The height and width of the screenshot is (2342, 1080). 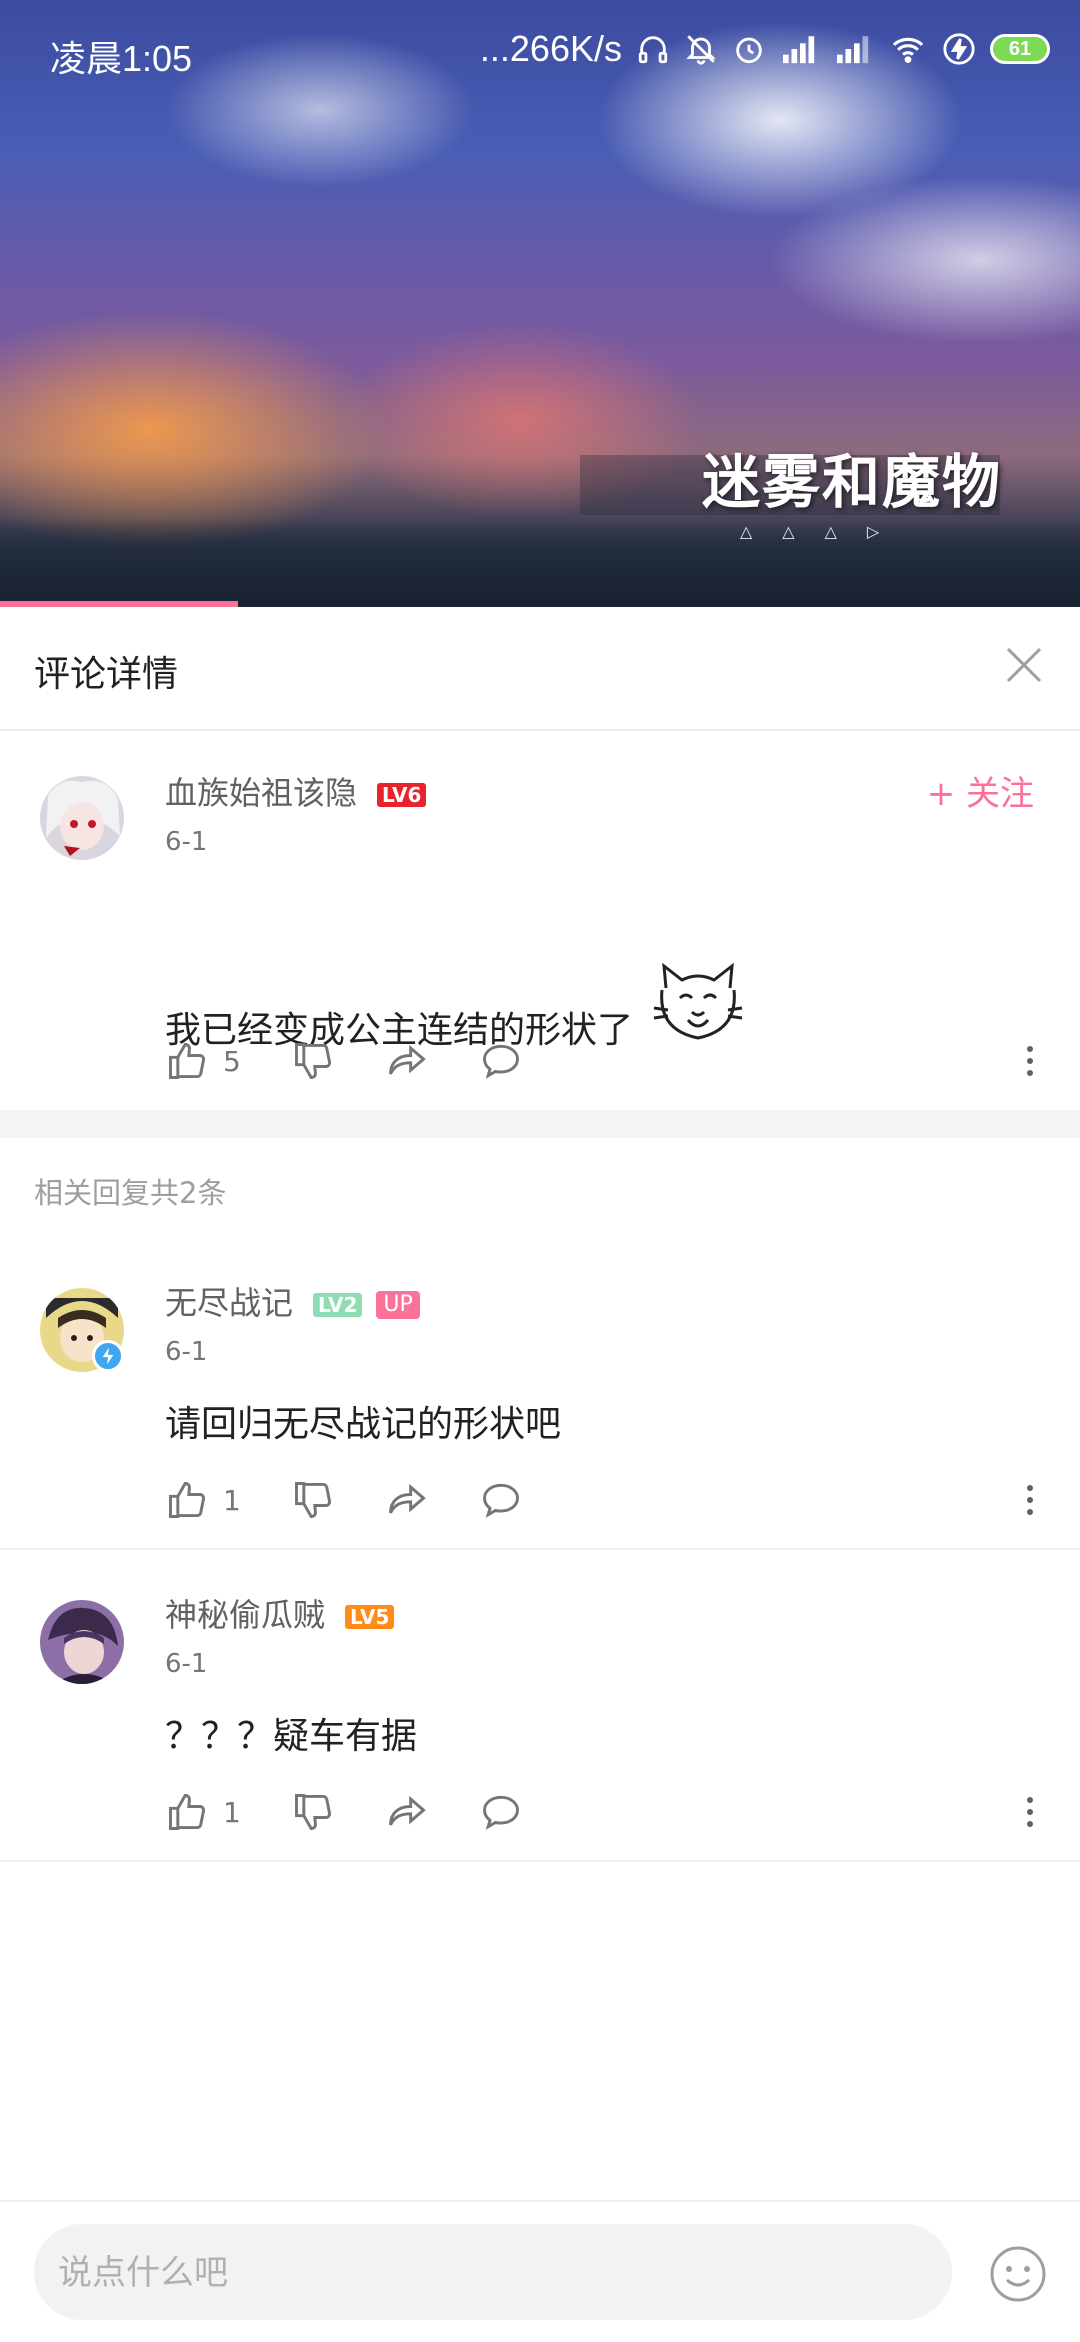 I want to click on cat-sticker, so click(x=698, y=1005).